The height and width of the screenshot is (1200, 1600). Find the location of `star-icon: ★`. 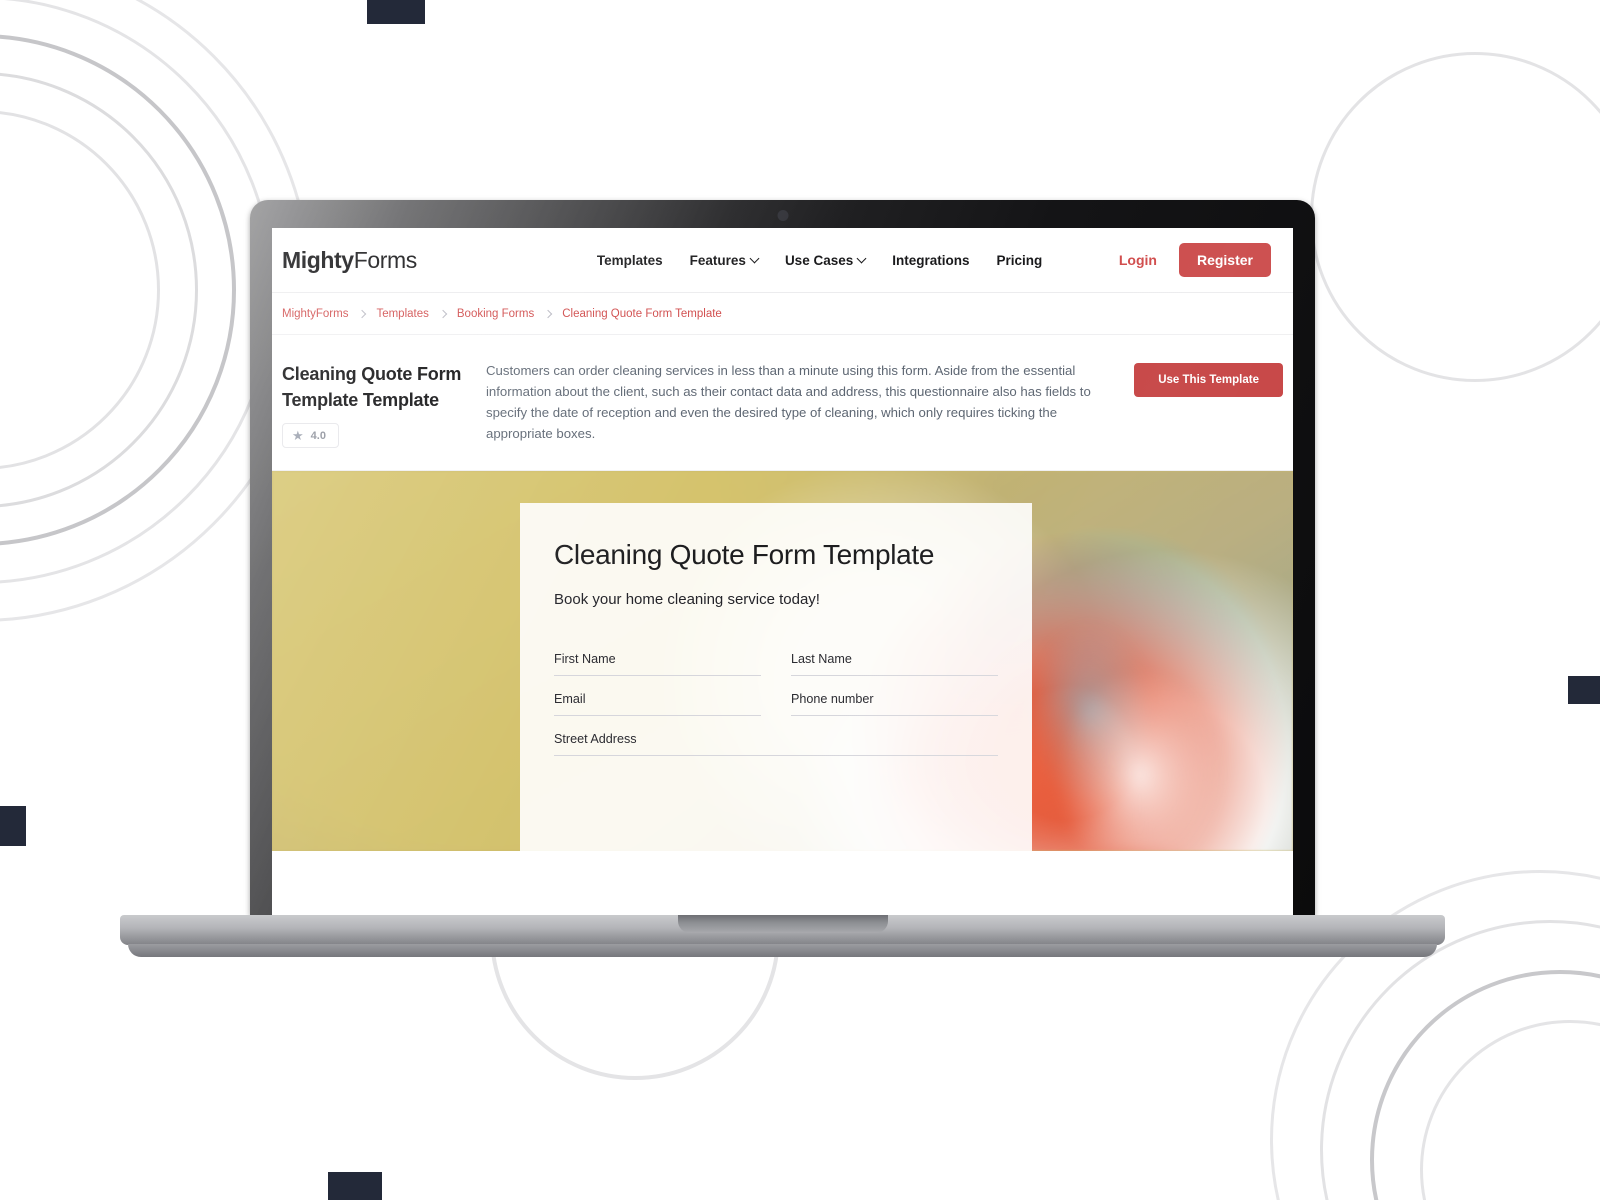

star-icon: ★ is located at coordinates (298, 436).